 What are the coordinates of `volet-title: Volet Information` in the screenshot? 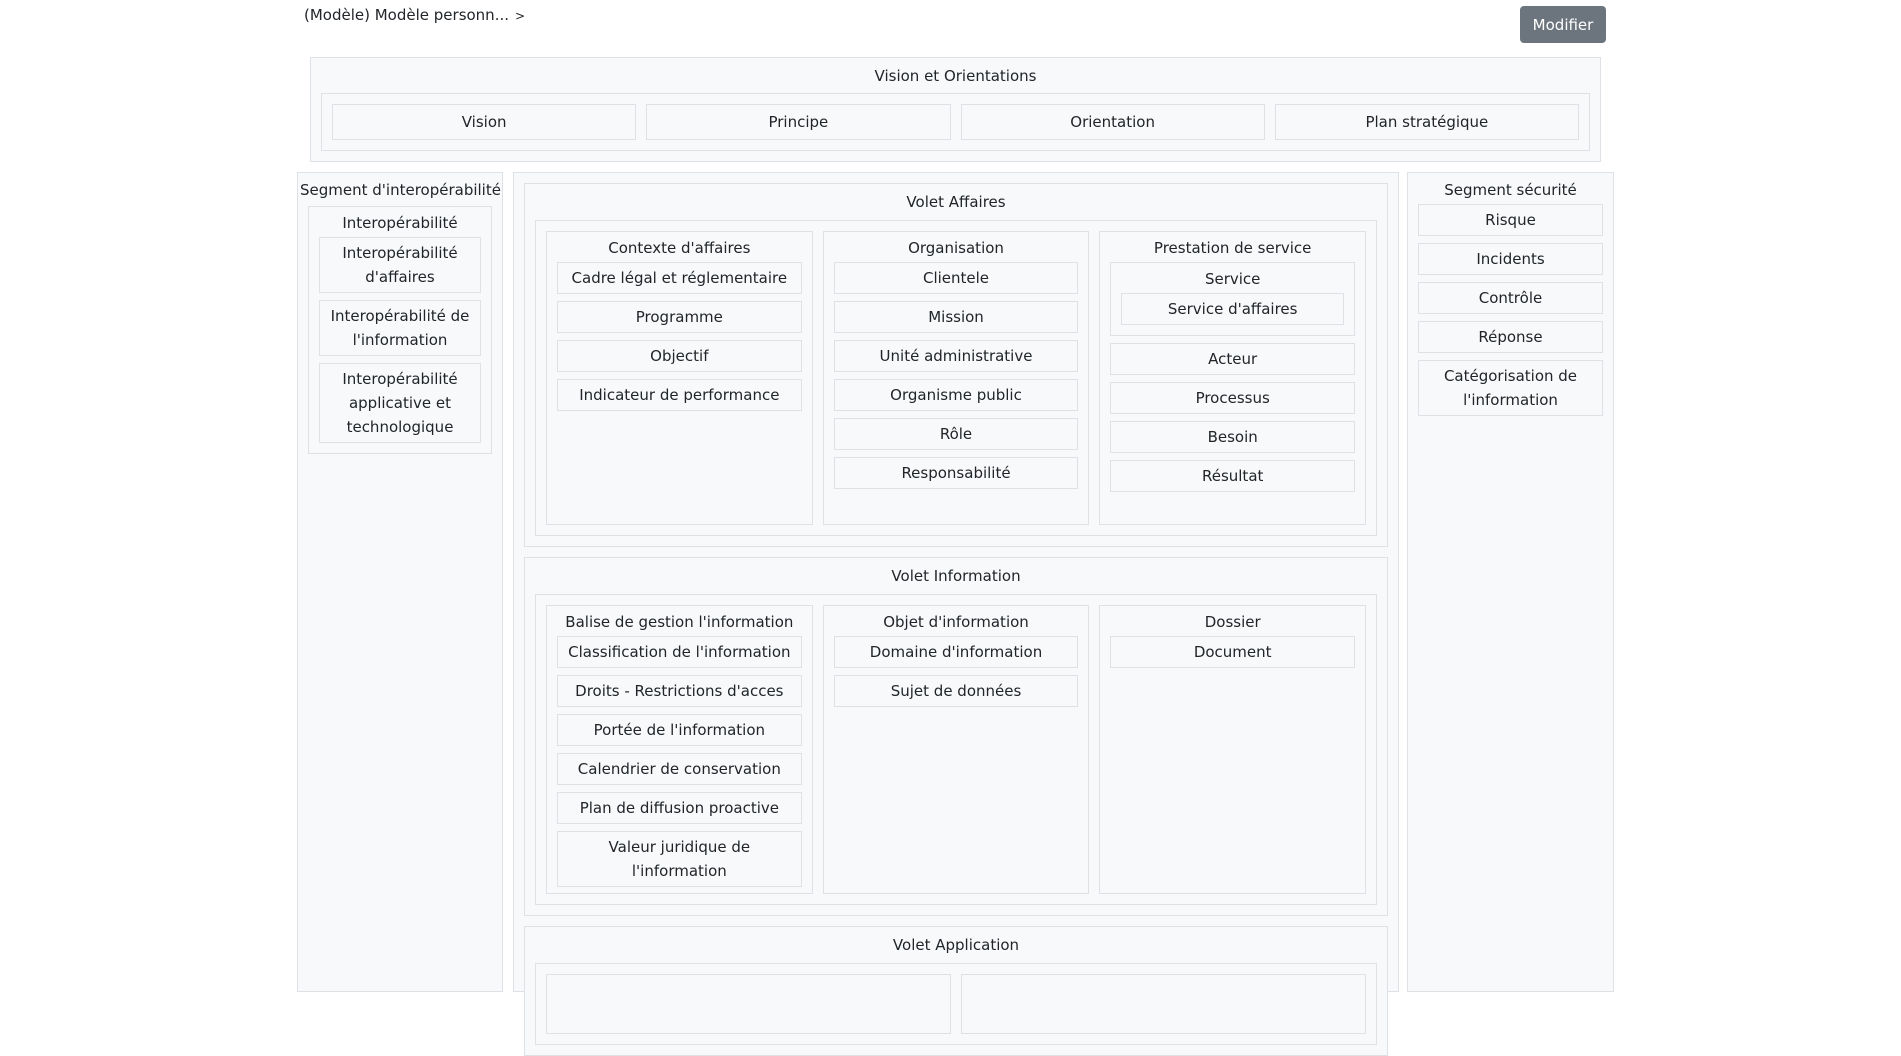 It's located at (956, 576).